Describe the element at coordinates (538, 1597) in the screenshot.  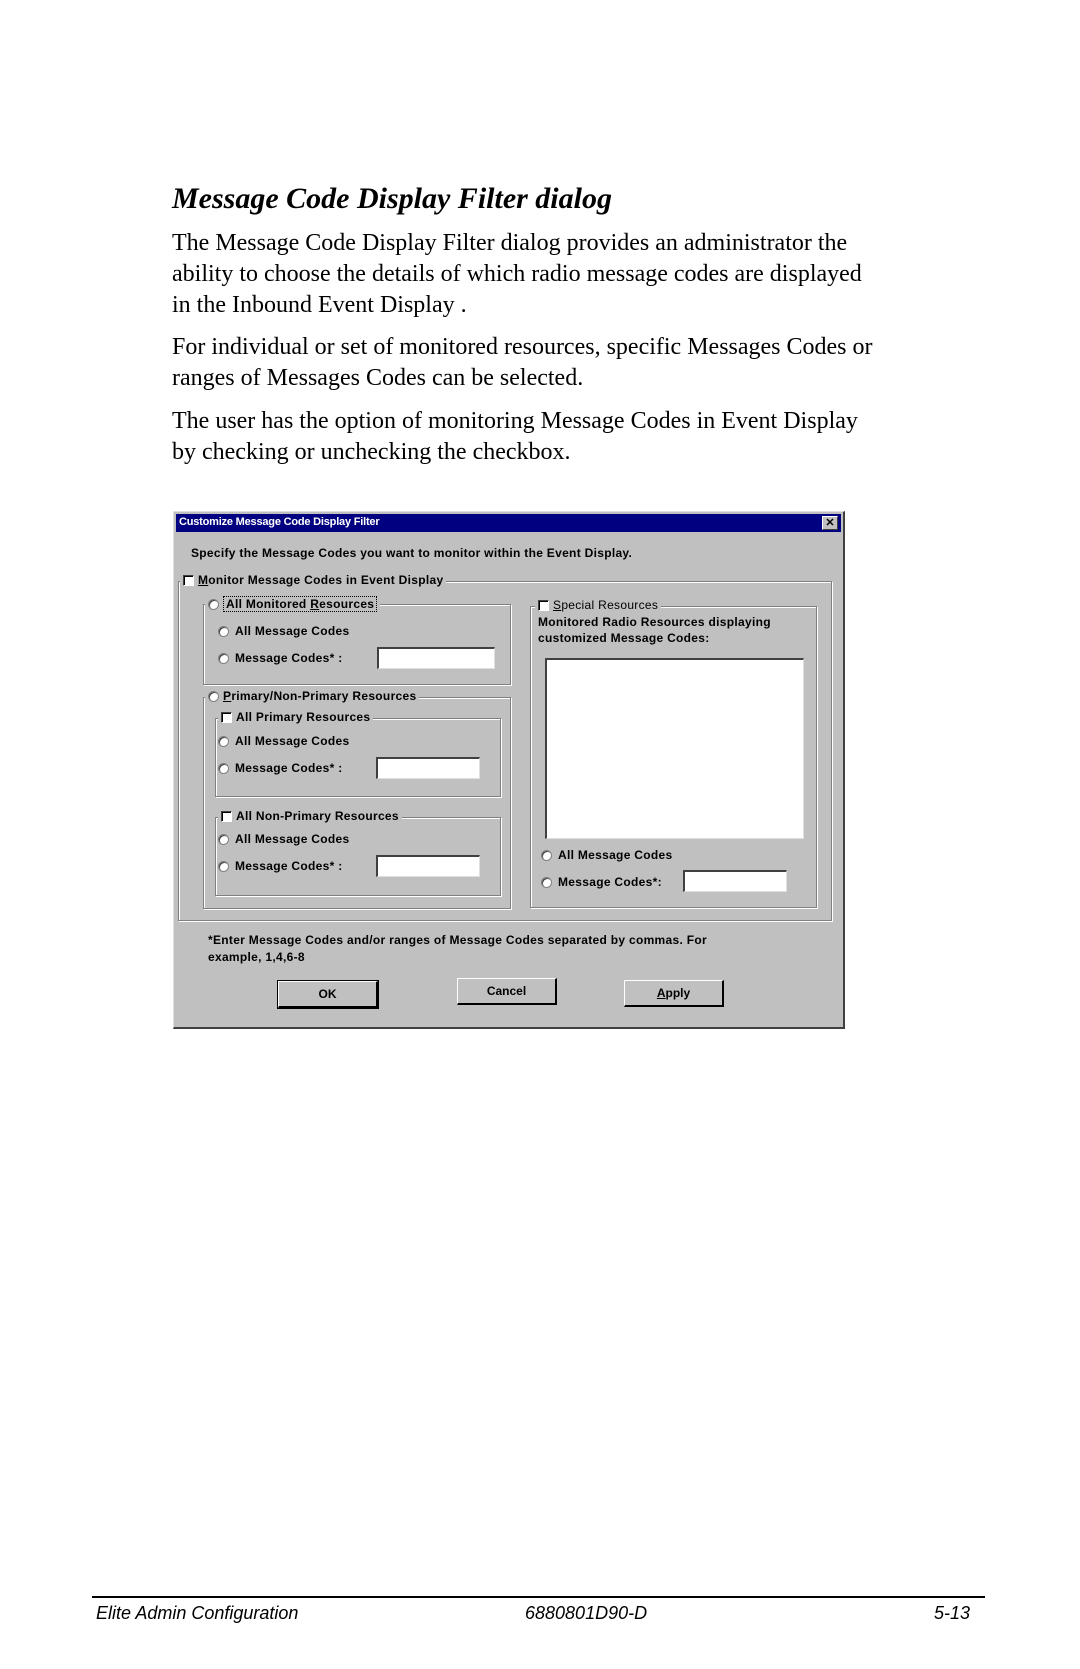
I see `footer-rule` at that location.